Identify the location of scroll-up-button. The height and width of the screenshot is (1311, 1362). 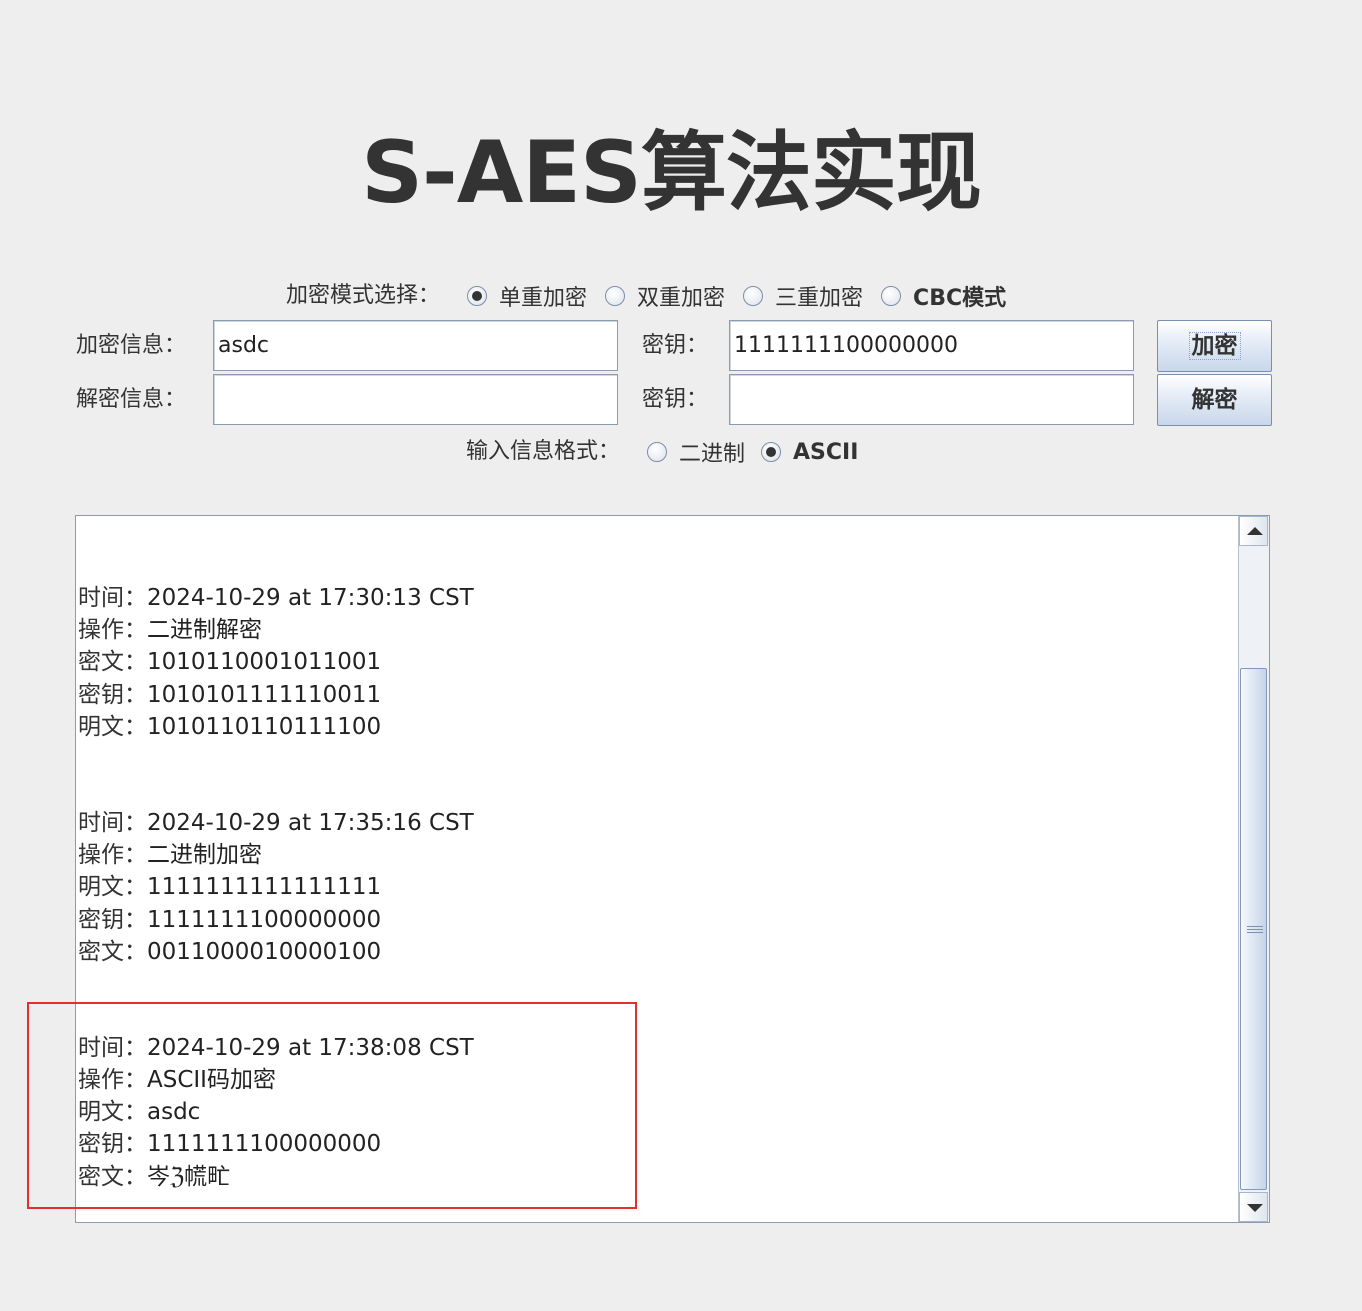
(1253, 531).